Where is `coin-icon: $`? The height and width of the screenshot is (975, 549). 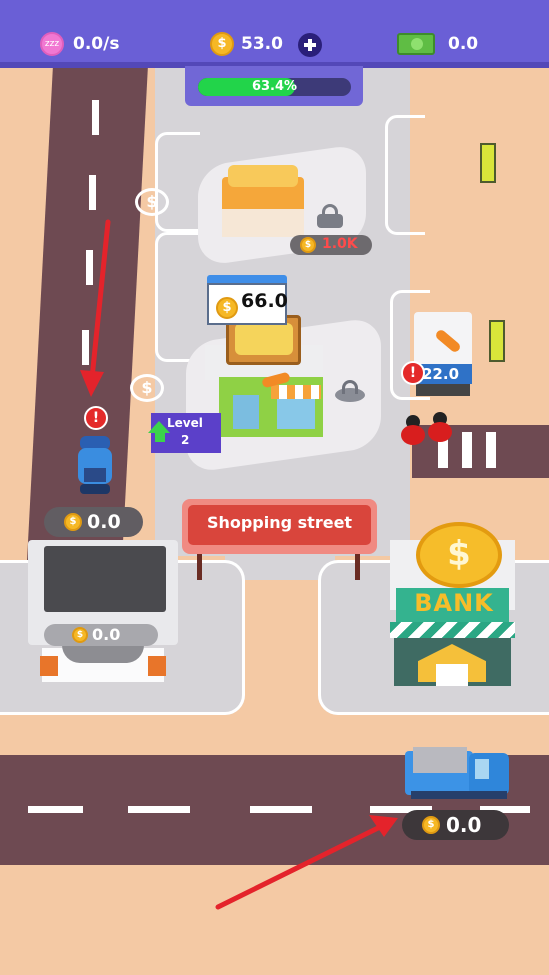 coin-icon: $ is located at coordinates (222, 44).